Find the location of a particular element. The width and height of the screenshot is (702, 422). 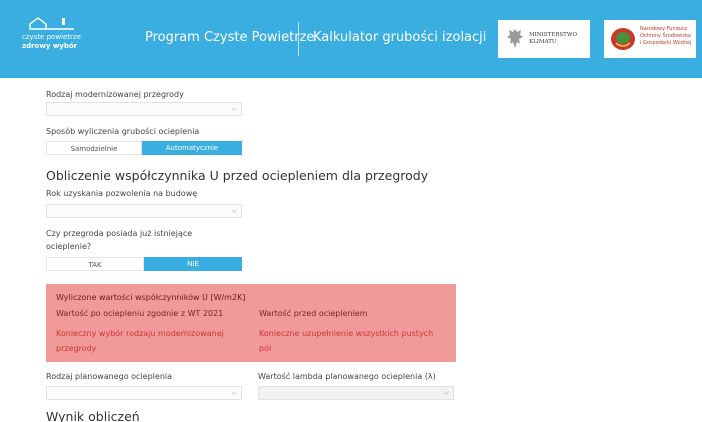

permit-year-label: Rok uzyskania pozwolenia na budowę is located at coordinates (122, 193).